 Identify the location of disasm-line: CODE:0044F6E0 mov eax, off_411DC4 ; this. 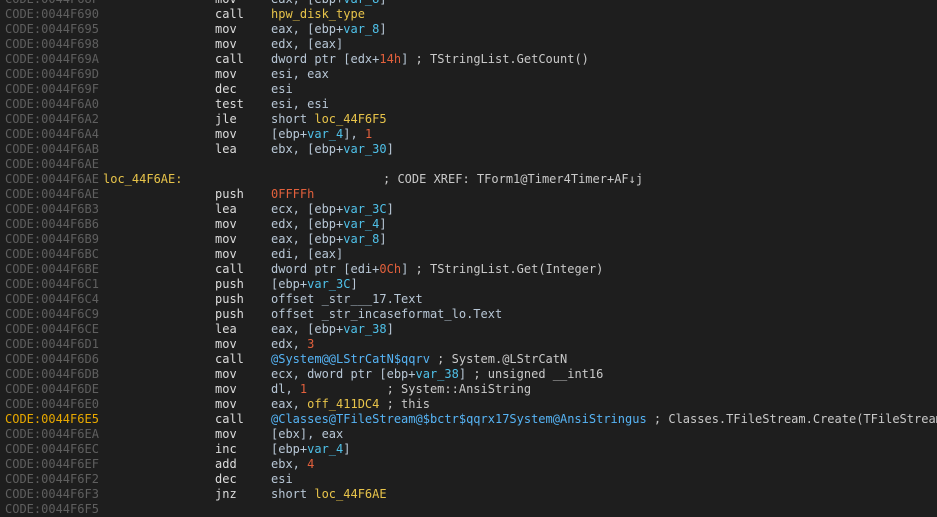
(468, 404).